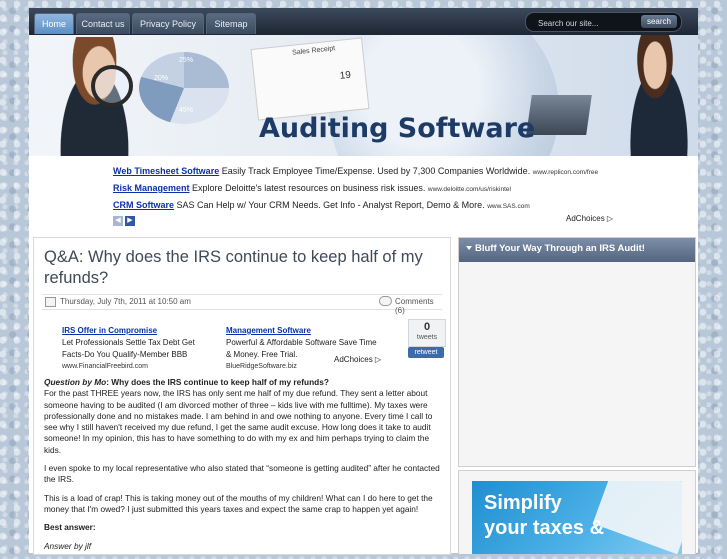  What do you see at coordinates (427, 337) in the screenshot?
I see `tweet-label: tweets` at bounding box center [427, 337].